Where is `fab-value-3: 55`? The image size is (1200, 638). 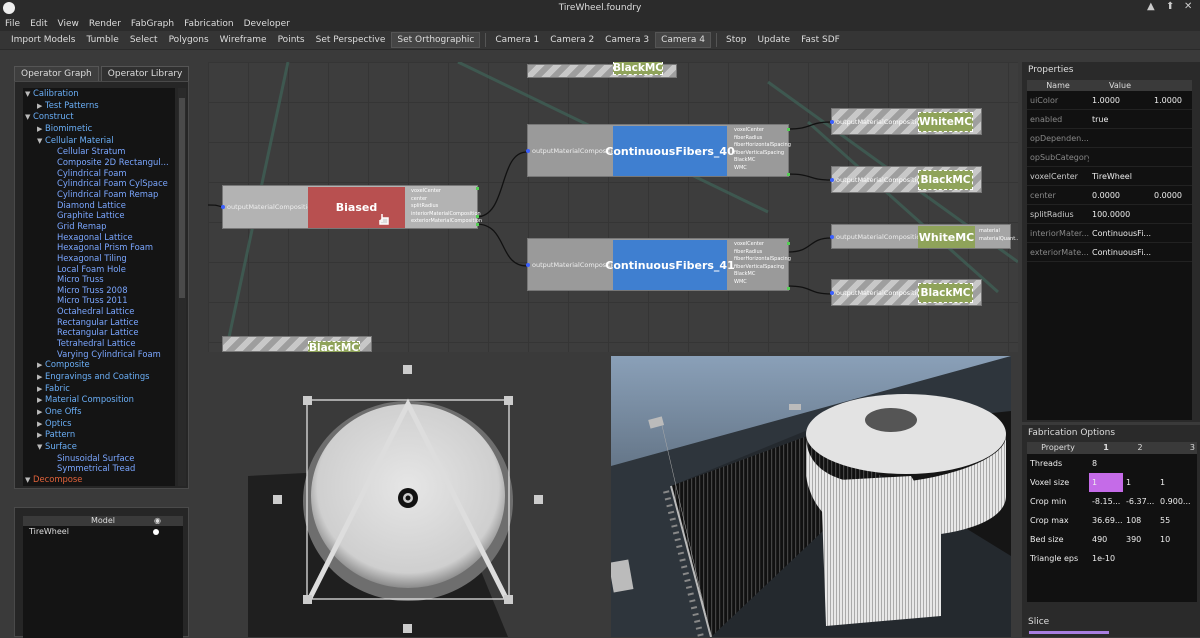
fab-value-3: 55 is located at coordinates (1177, 520).